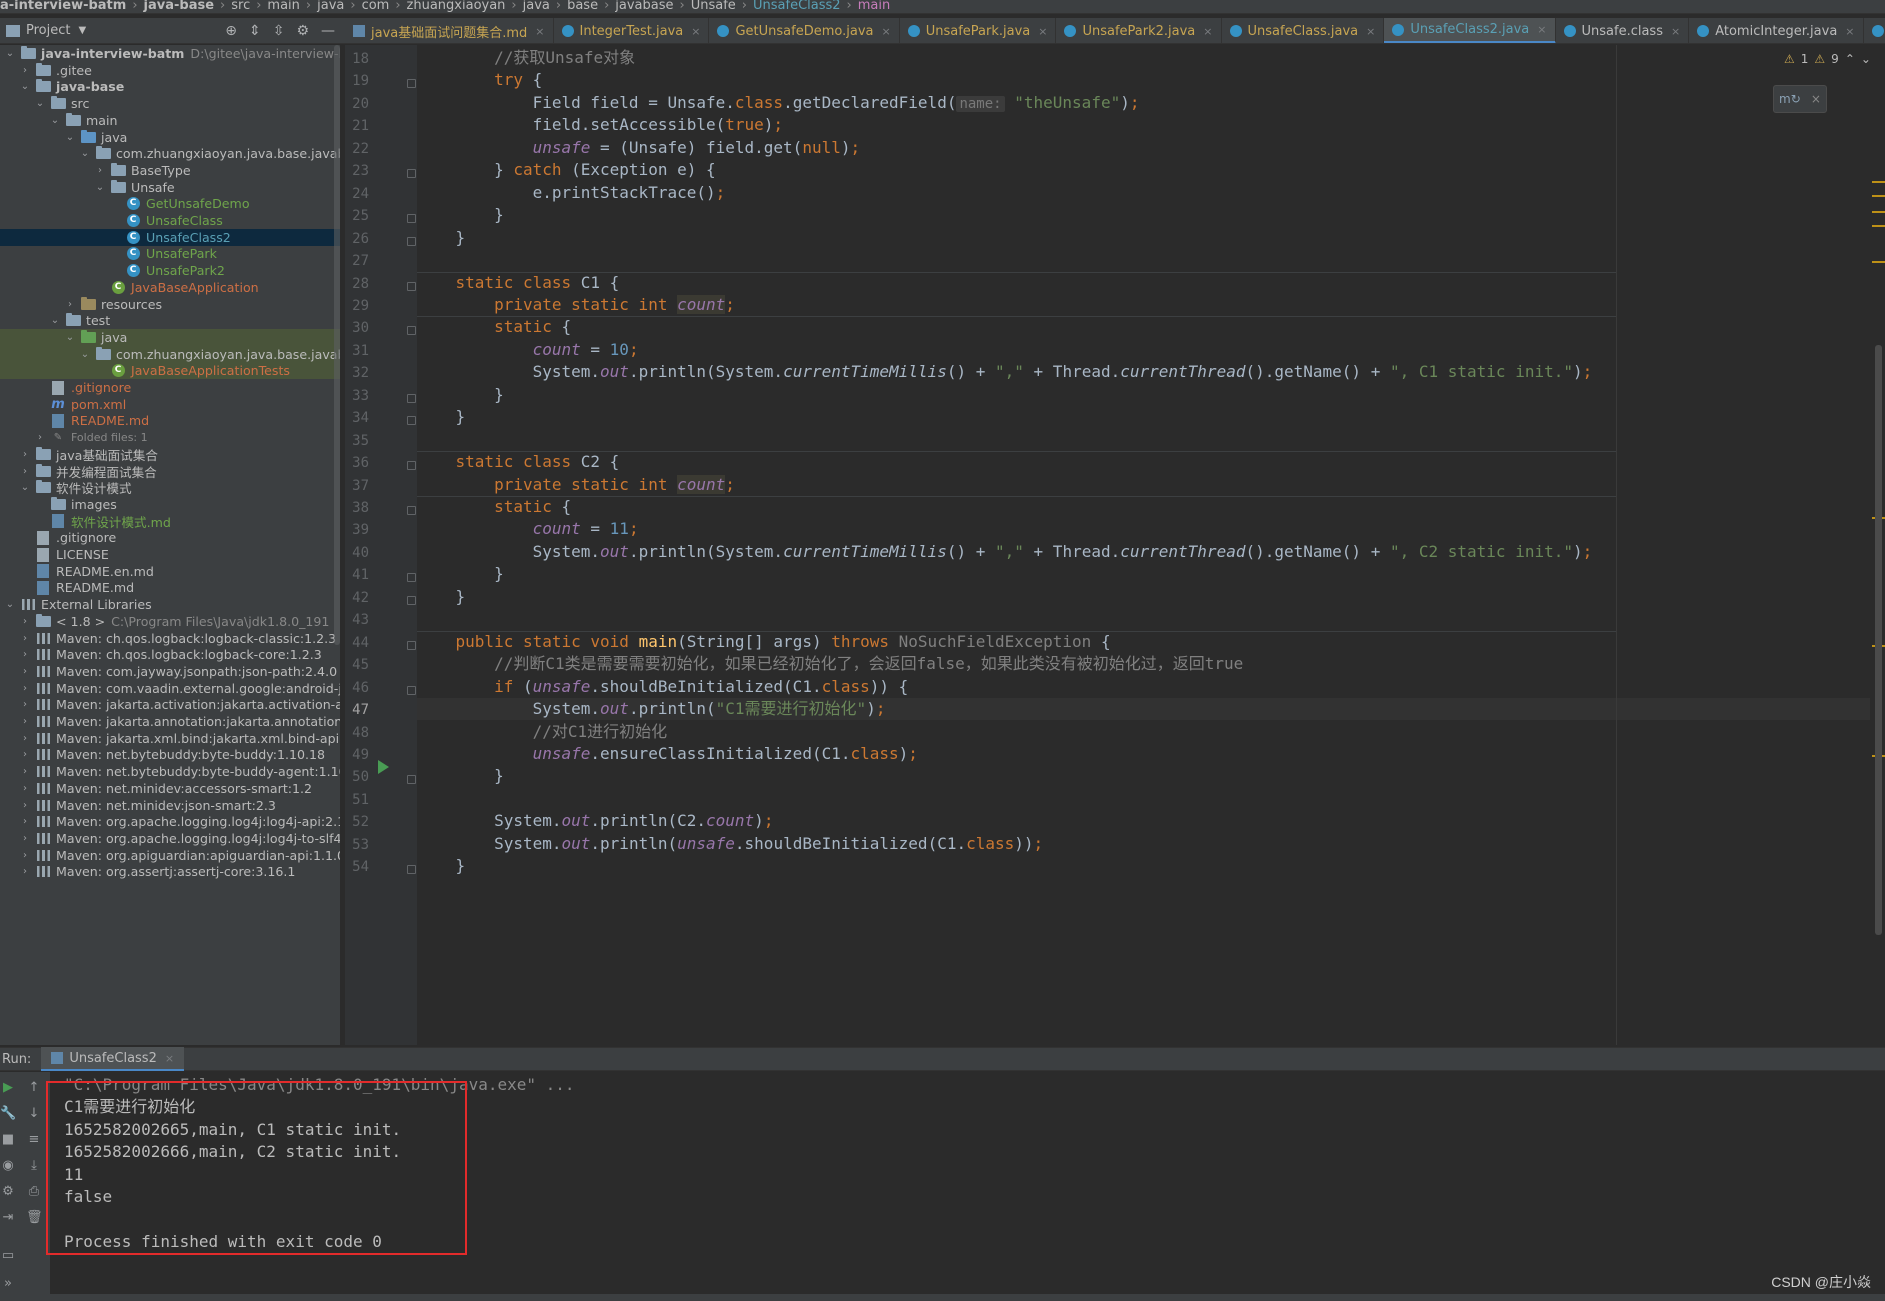 This screenshot has width=1885, height=1301. I want to click on breadcrumb-item: java-base, so click(179, 6).